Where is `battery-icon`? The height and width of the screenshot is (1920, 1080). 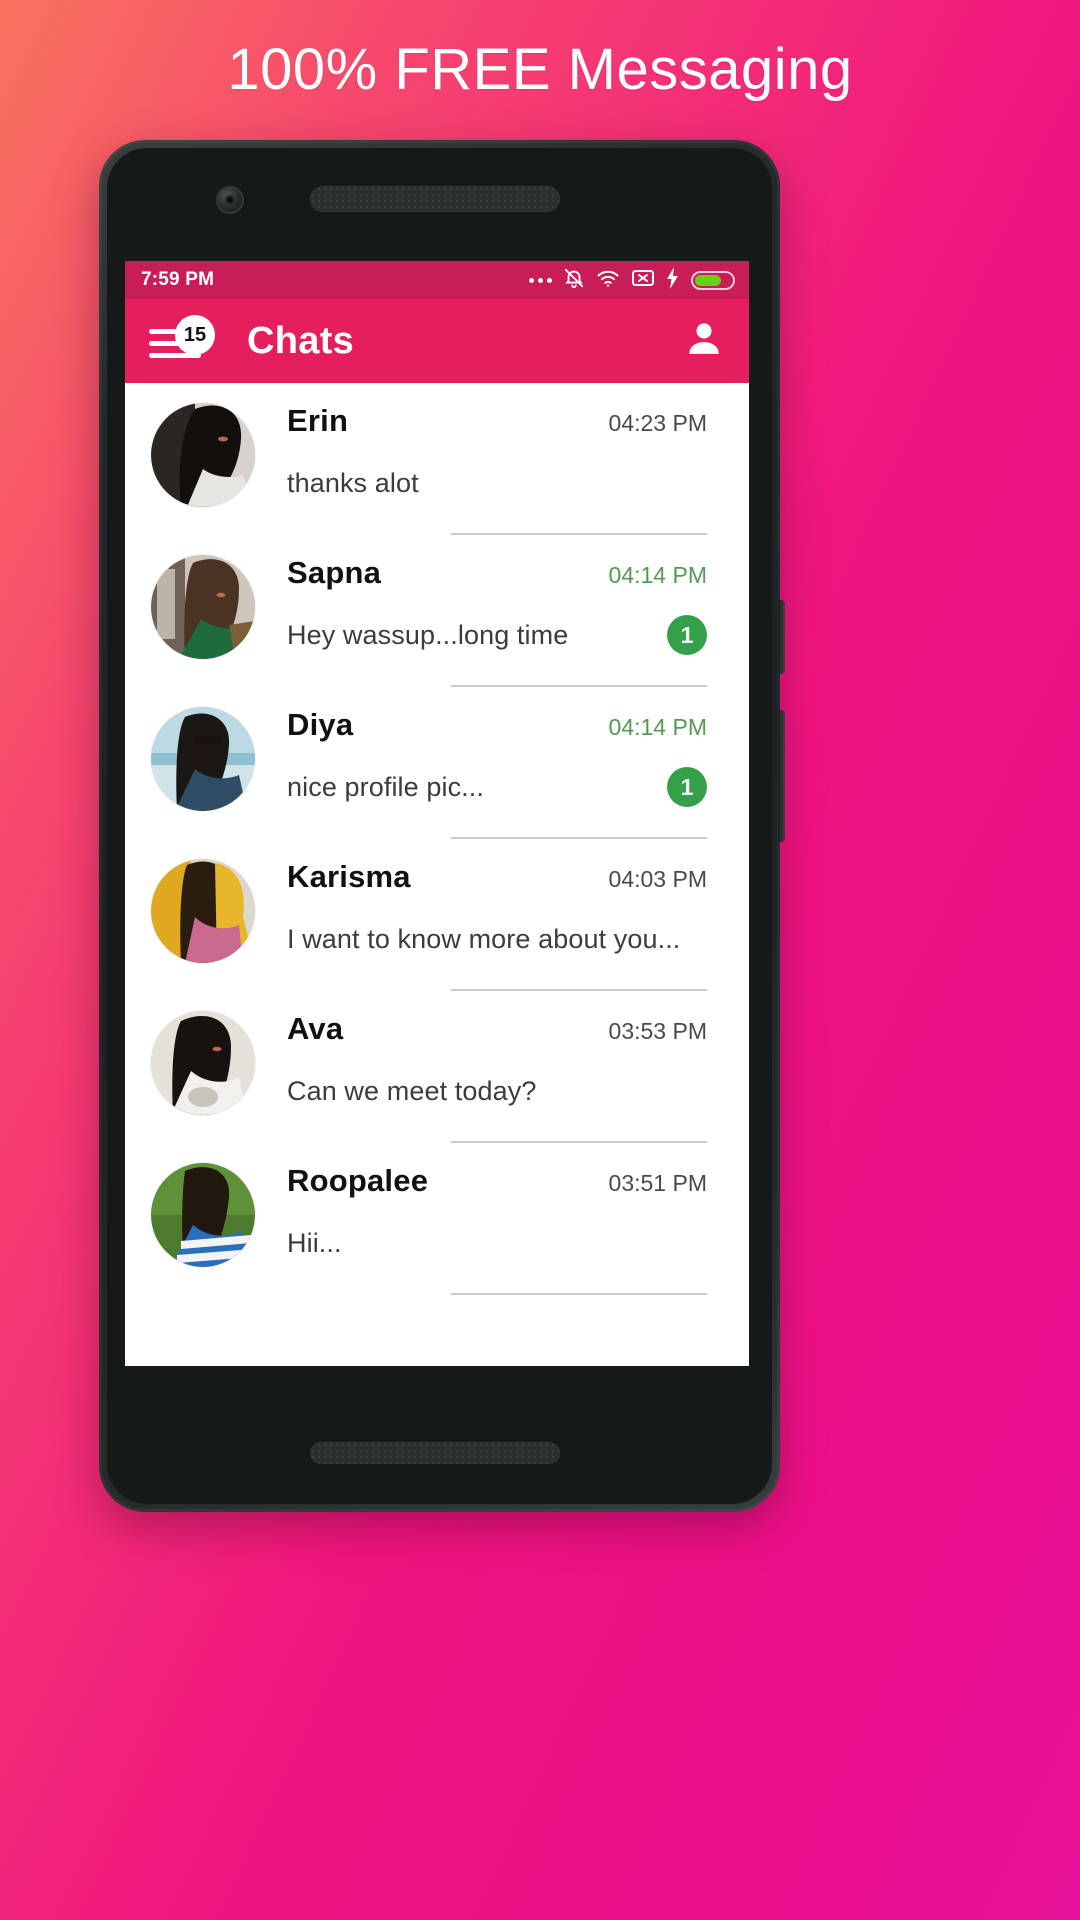
battery-icon is located at coordinates (713, 280).